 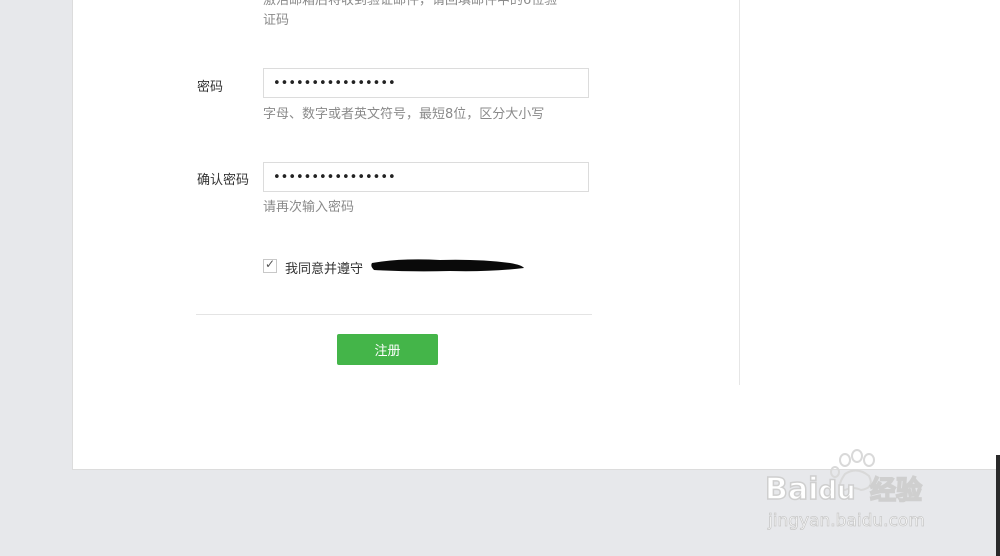 I want to click on vertical-divider, so click(x=739, y=192).